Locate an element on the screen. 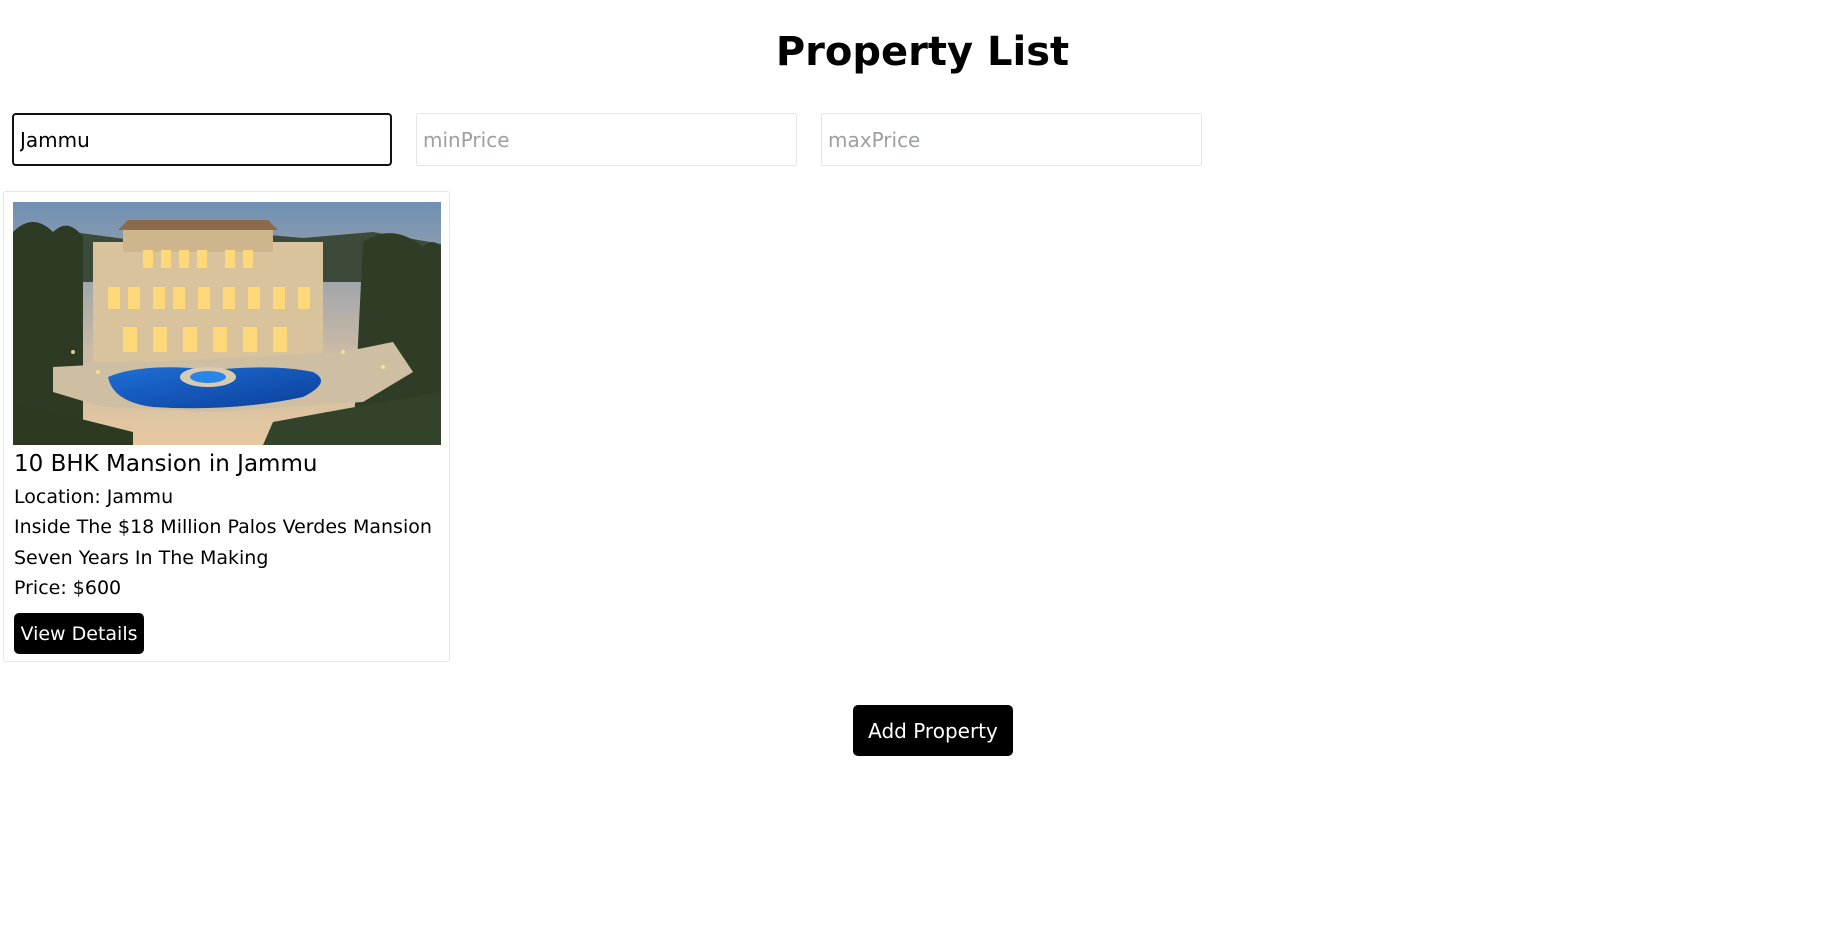 This screenshot has width=1833, height=932. filter-bar is located at coordinates (612, 139).